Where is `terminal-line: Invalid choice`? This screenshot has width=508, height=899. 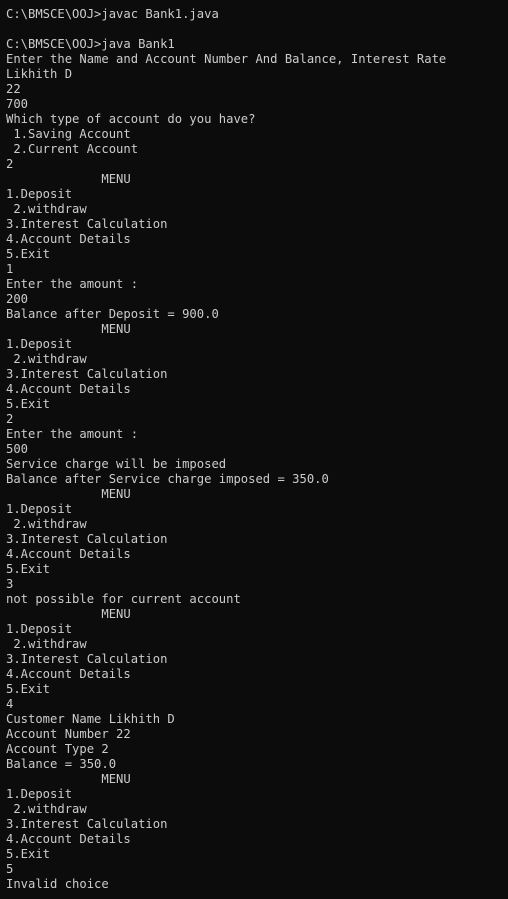
terminal-line: Invalid choice is located at coordinates (57, 884).